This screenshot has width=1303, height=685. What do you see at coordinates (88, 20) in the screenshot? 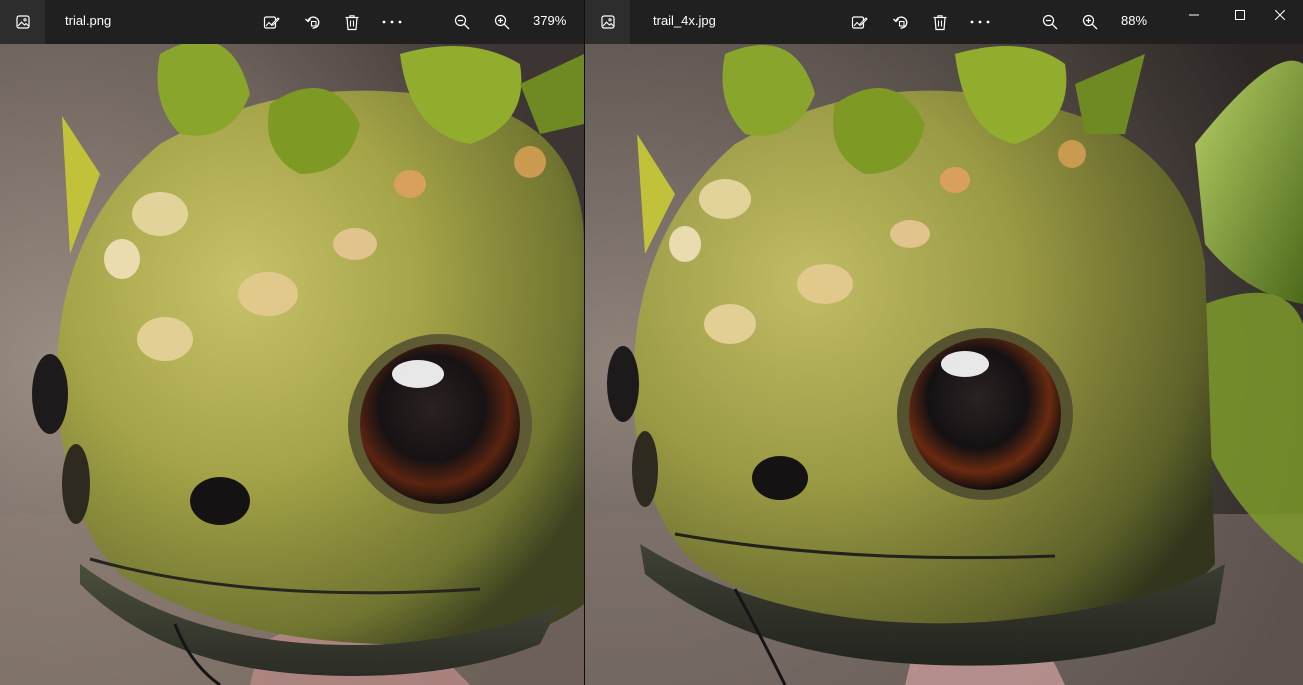
I see `left-file-title: trial.png` at bounding box center [88, 20].